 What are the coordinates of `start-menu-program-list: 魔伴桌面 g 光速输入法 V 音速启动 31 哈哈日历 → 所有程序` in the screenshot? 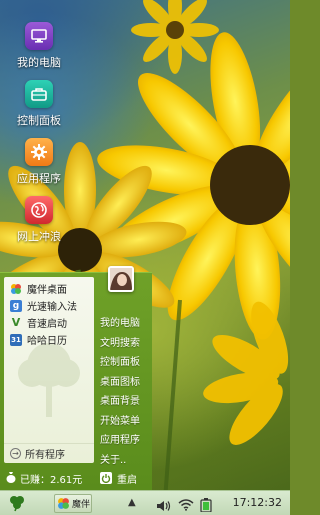 It's located at (49, 370).